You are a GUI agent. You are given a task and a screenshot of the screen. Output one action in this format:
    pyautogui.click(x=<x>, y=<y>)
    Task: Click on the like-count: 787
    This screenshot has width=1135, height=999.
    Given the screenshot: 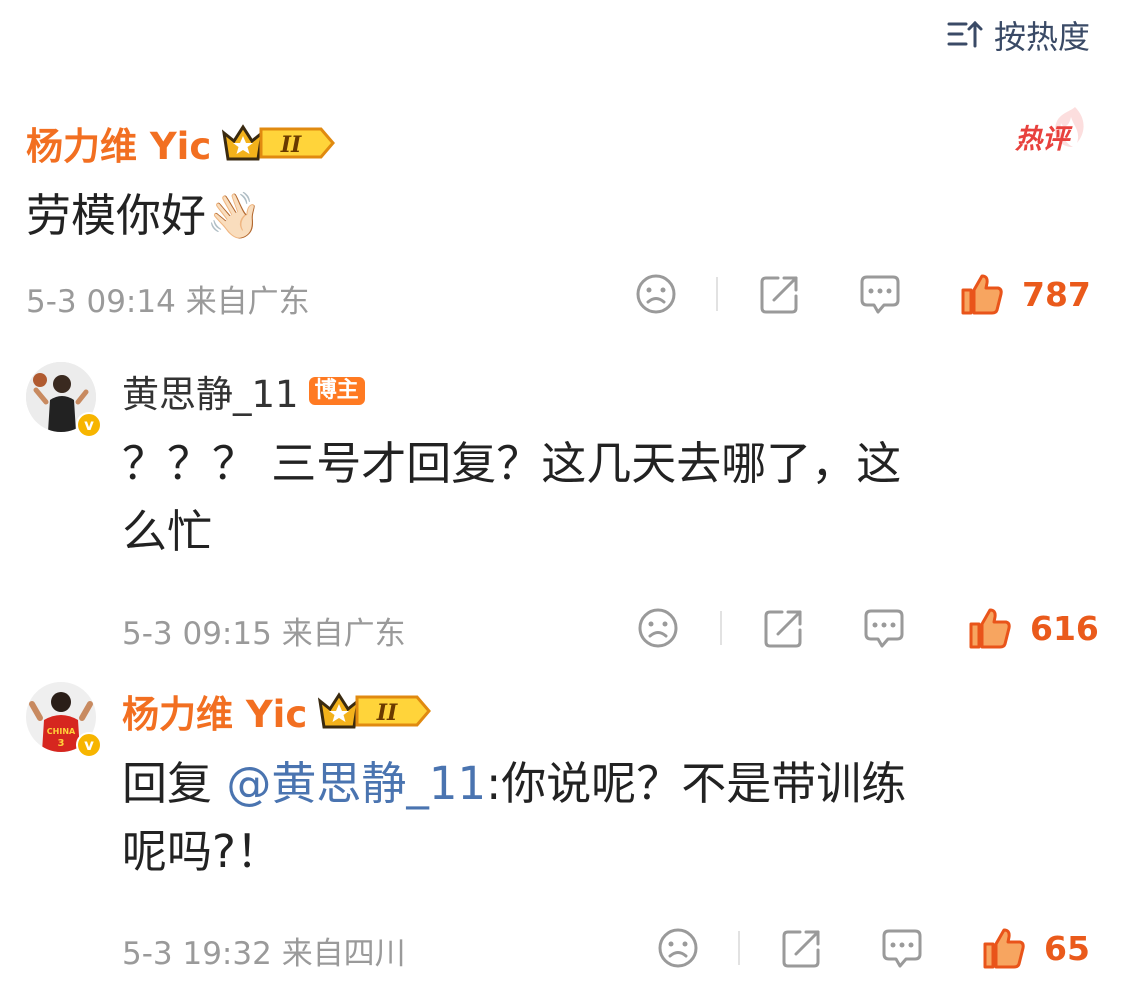 What is the action you would take?
    pyautogui.click(x=1056, y=294)
    